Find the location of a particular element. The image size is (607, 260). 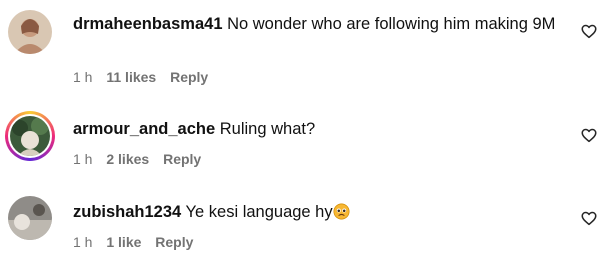

comment-likes: 1 like is located at coordinates (123, 242).